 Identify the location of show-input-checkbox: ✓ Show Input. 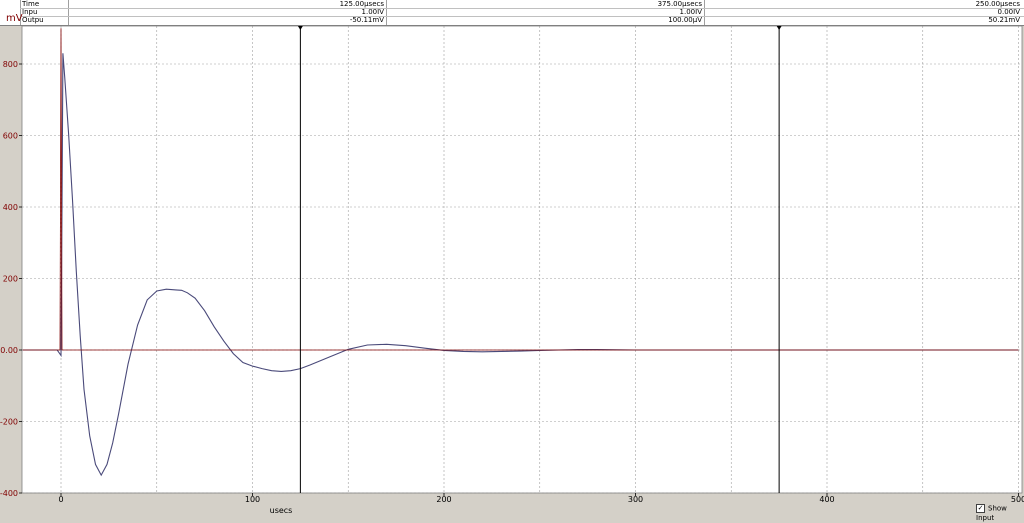
(1000, 513).